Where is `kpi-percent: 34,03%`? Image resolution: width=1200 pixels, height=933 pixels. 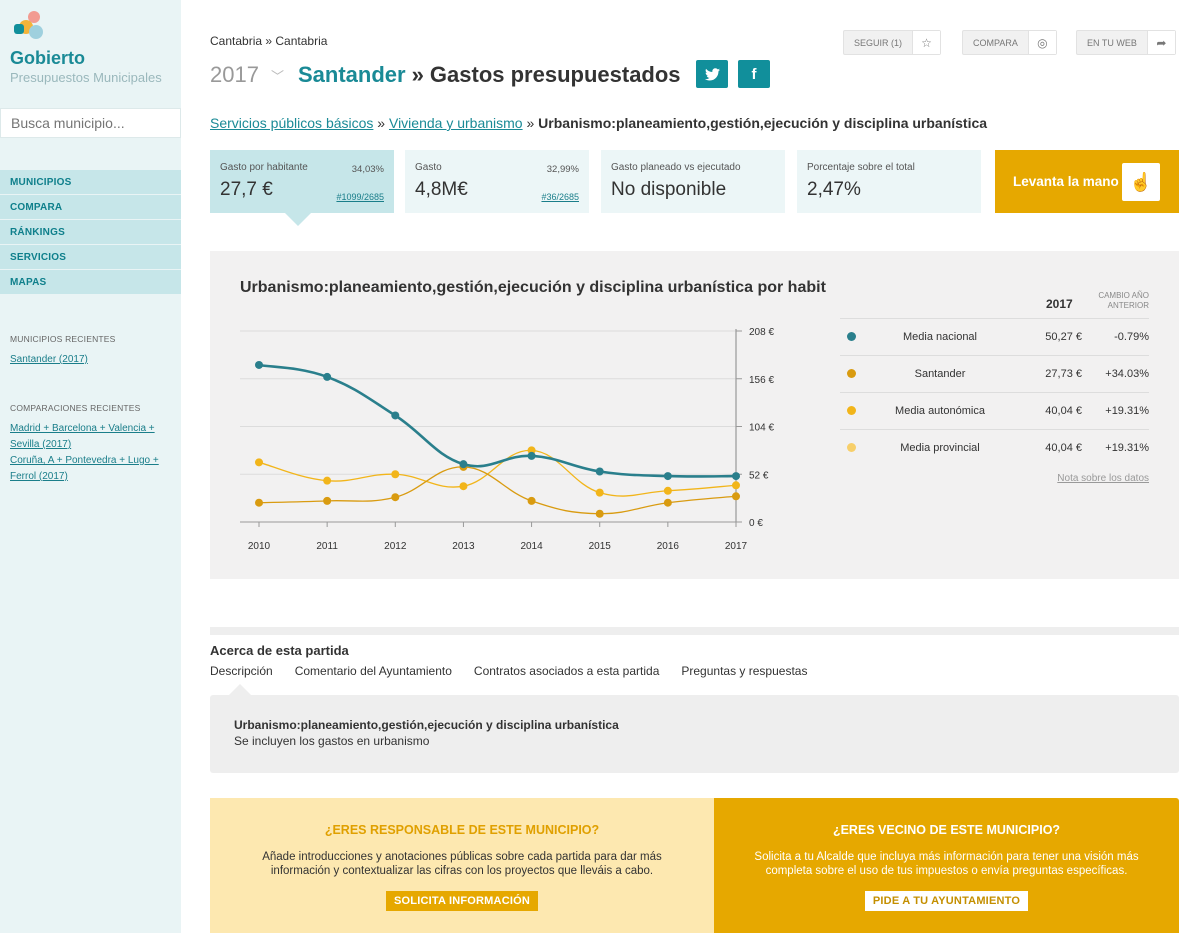 kpi-percent: 34,03% is located at coordinates (367, 169).